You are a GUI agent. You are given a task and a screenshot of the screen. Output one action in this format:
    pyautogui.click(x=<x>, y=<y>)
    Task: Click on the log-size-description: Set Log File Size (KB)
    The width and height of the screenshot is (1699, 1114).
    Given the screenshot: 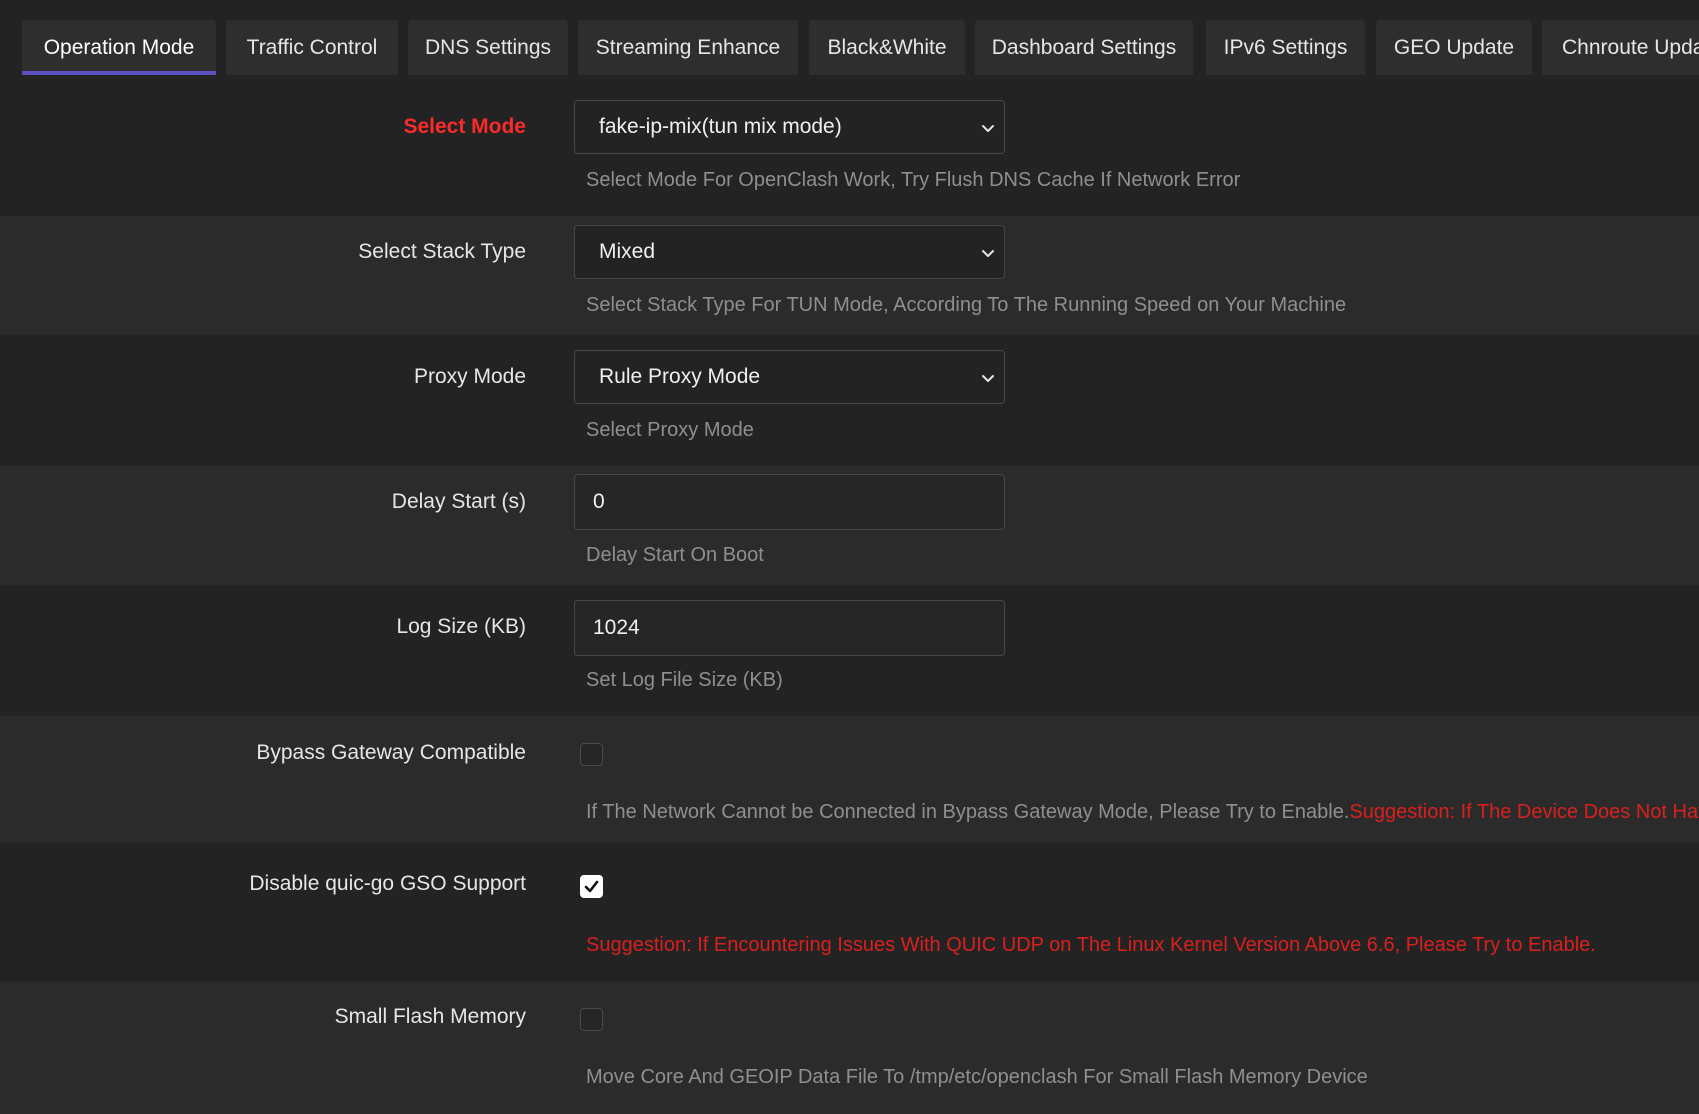 What is the action you would take?
    pyautogui.click(x=684, y=680)
    